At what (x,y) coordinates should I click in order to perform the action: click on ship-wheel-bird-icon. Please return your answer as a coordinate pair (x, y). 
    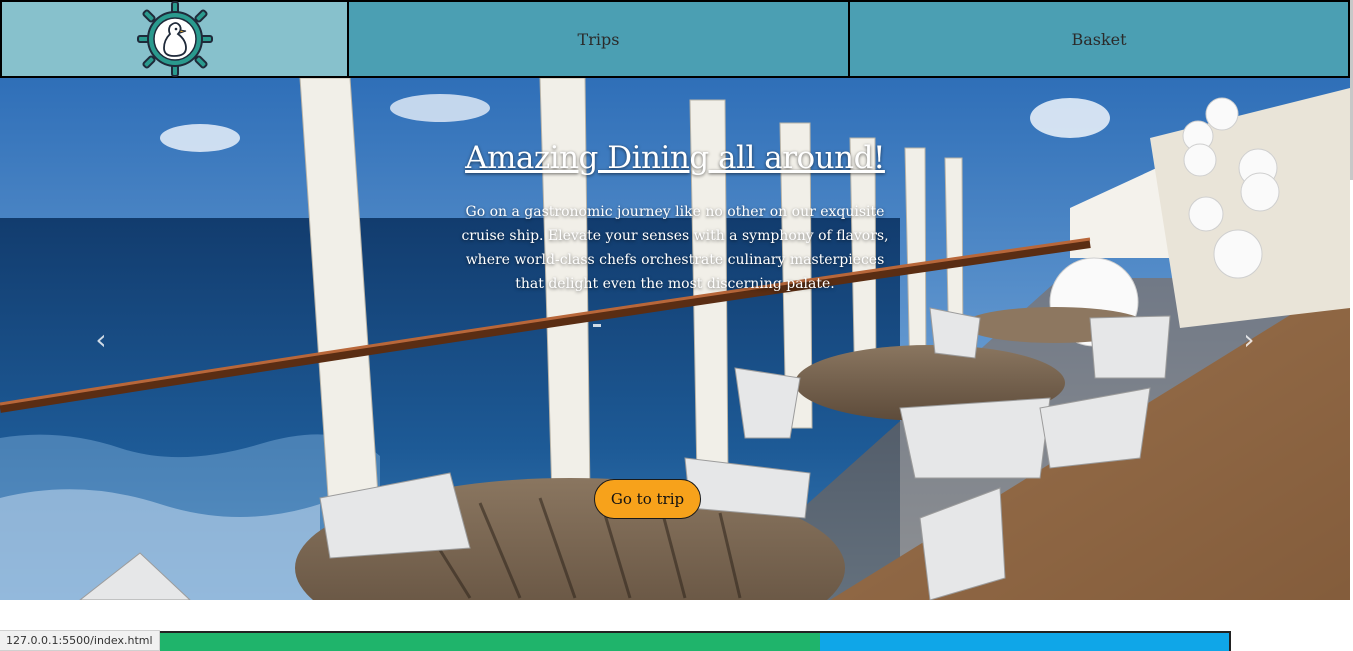
    Looking at the image, I should click on (174, 39).